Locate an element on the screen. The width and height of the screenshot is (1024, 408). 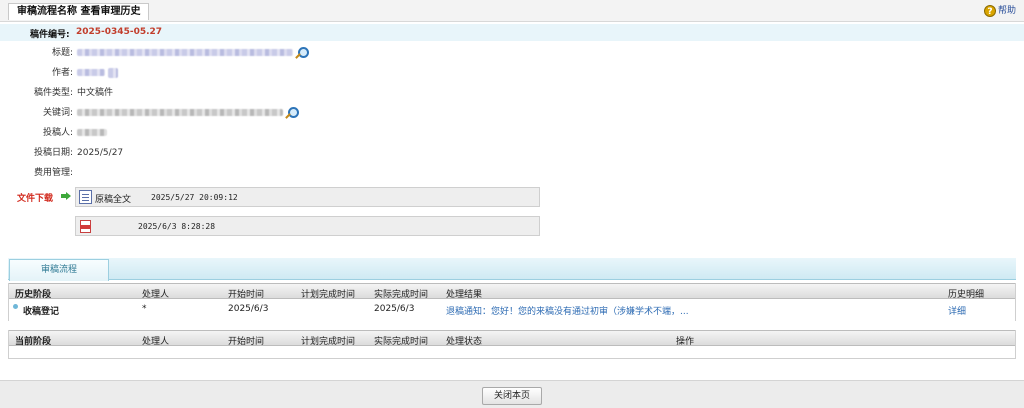
workflow-tabbar: 审稿流程 is located at coordinates (512, 269).